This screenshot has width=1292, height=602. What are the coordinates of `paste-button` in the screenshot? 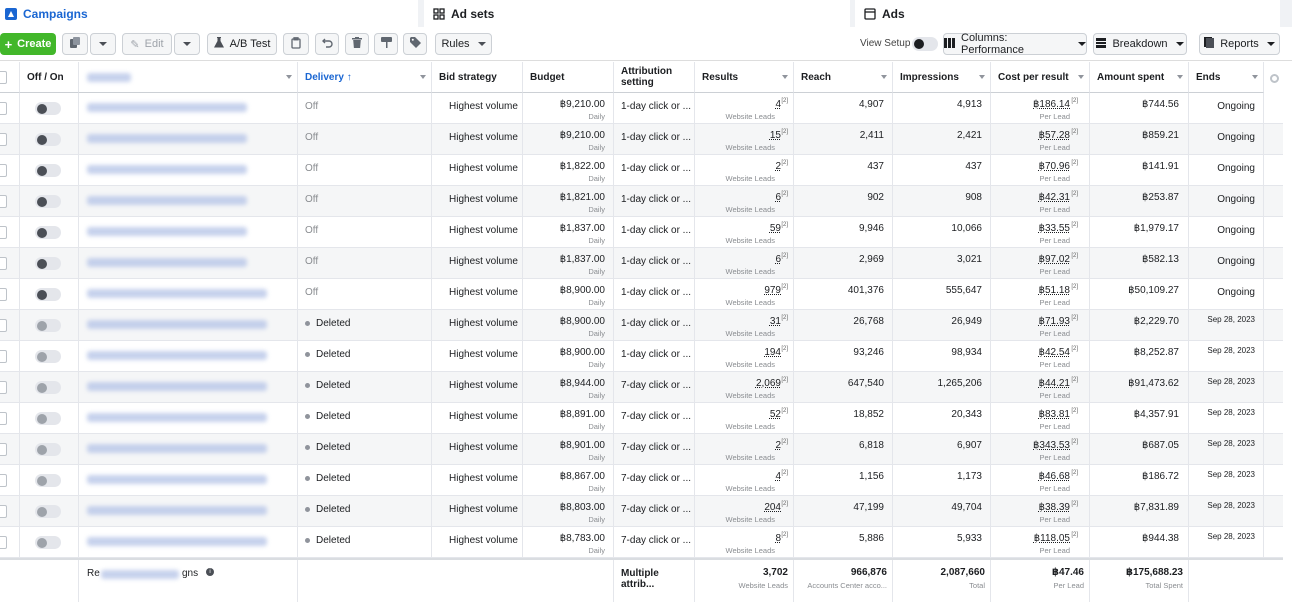 It's located at (386, 44).